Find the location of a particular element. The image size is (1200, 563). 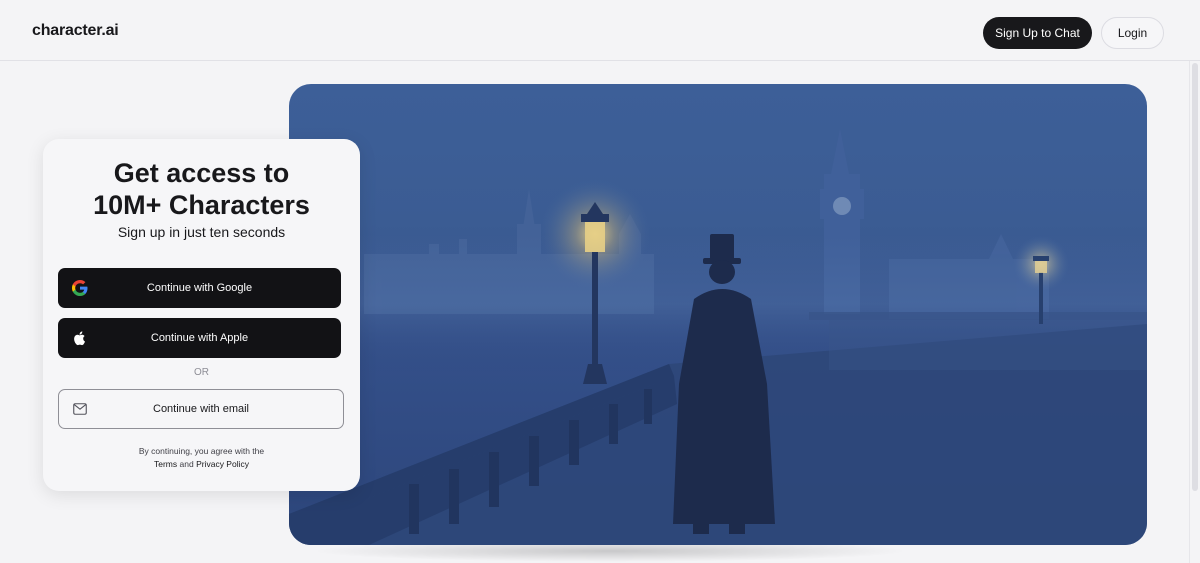

continue-with-apple-button: Continue with Apple is located at coordinates (199, 338).